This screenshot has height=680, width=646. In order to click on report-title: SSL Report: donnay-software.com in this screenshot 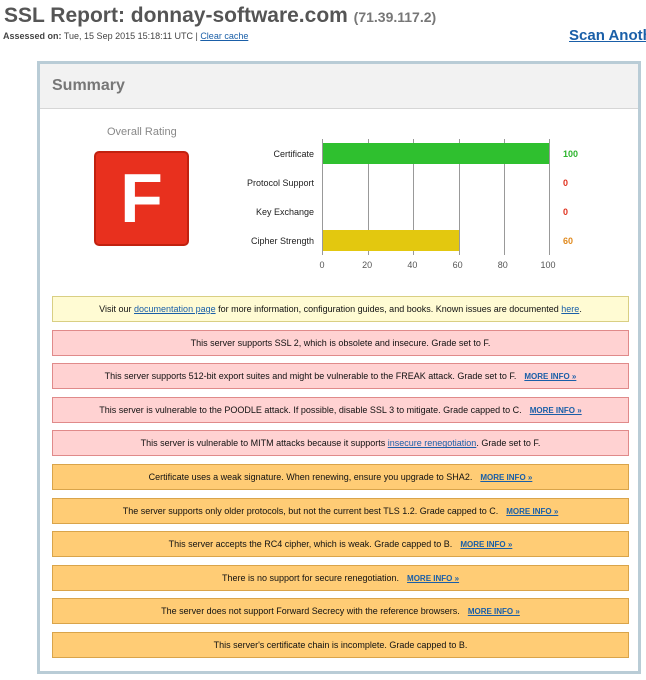, I will do `click(176, 15)`.